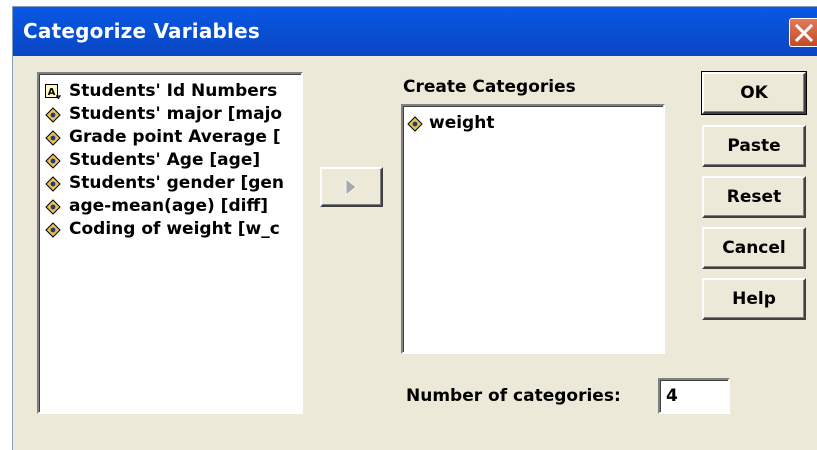 This screenshot has height=450, width=817. Describe the element at coordinates (141, 31) in the screenshot. I see `window-title: Categorize Variables` at that location.